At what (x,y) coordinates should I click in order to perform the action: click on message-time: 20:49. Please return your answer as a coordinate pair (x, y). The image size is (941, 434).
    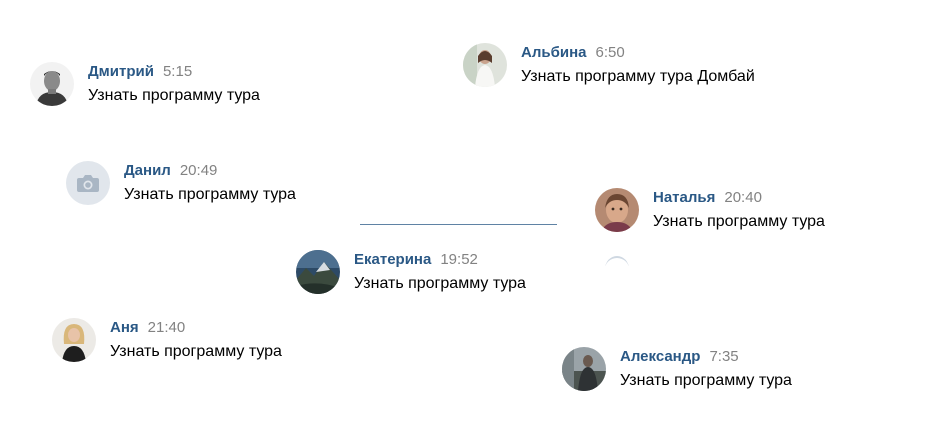
    Looking at the image, I should click on (198, 170).